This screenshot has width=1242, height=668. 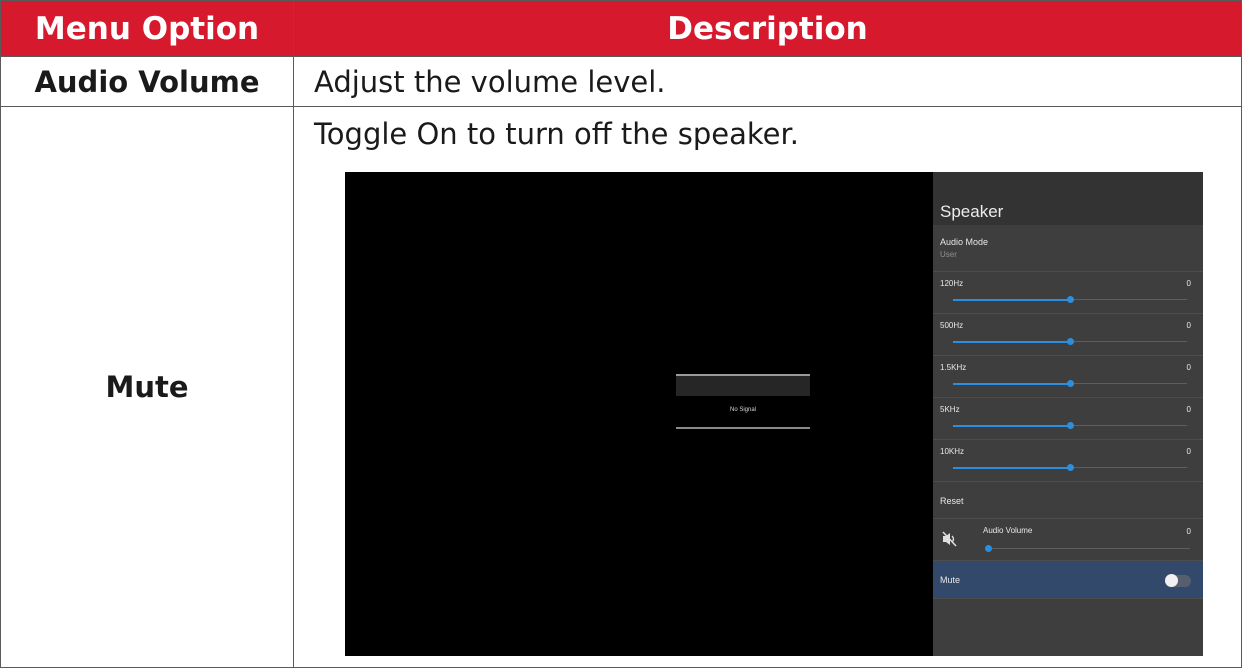 I want to click on panel-title: Speaker, so click(x=972, y=212).